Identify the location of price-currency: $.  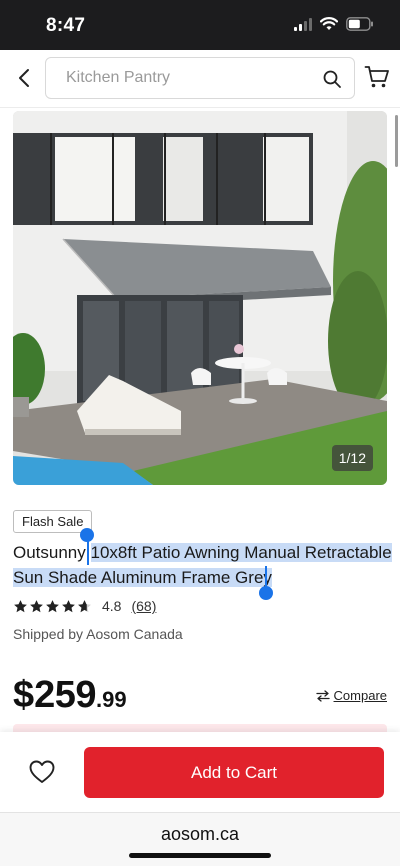
(24, 695).